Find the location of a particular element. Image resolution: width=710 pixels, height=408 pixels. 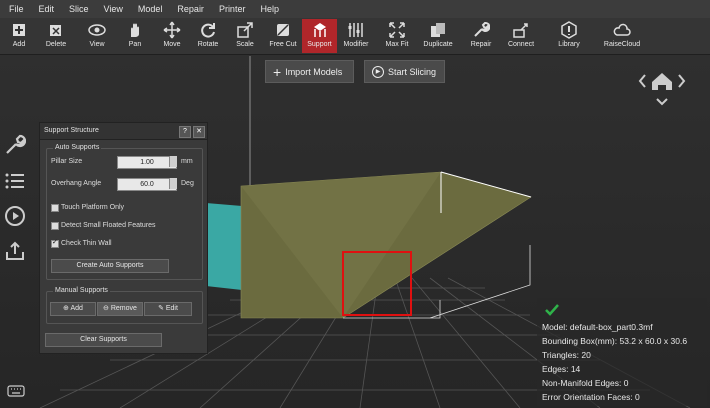

raisecloud-button: RaiseCloud is located at coordinates (622, 36).